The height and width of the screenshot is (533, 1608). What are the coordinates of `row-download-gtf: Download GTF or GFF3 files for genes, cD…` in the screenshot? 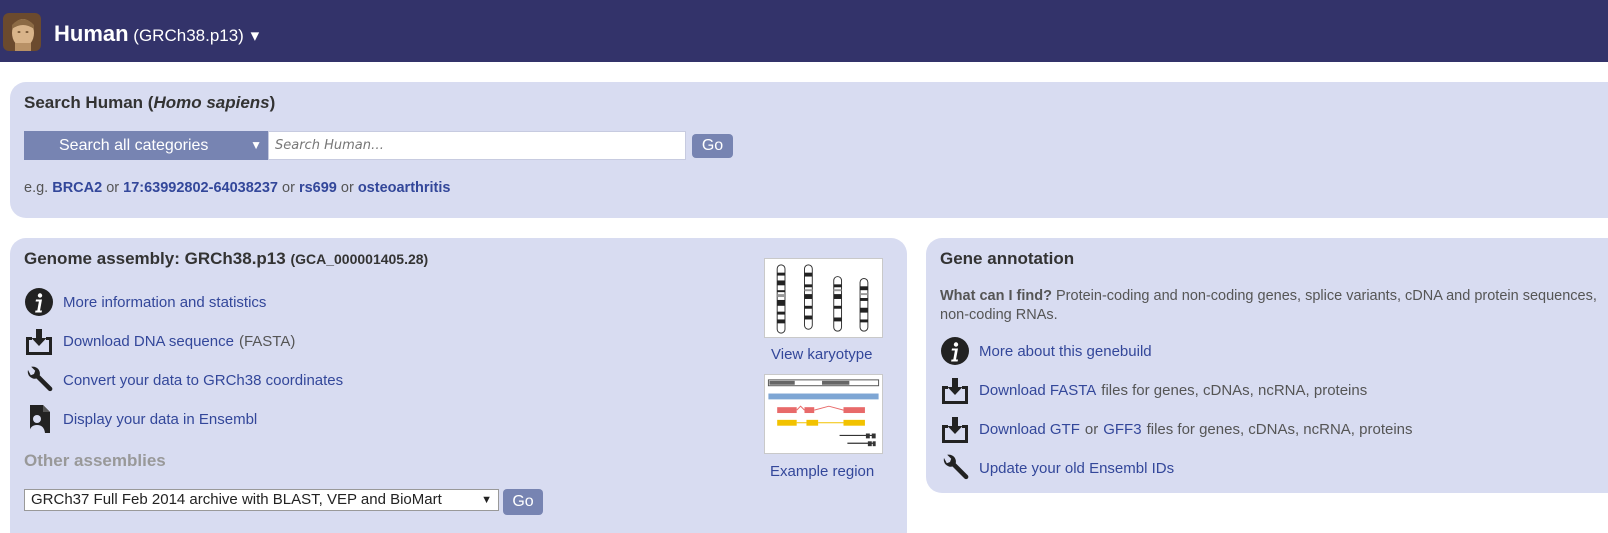 It's located at (1176, 429).